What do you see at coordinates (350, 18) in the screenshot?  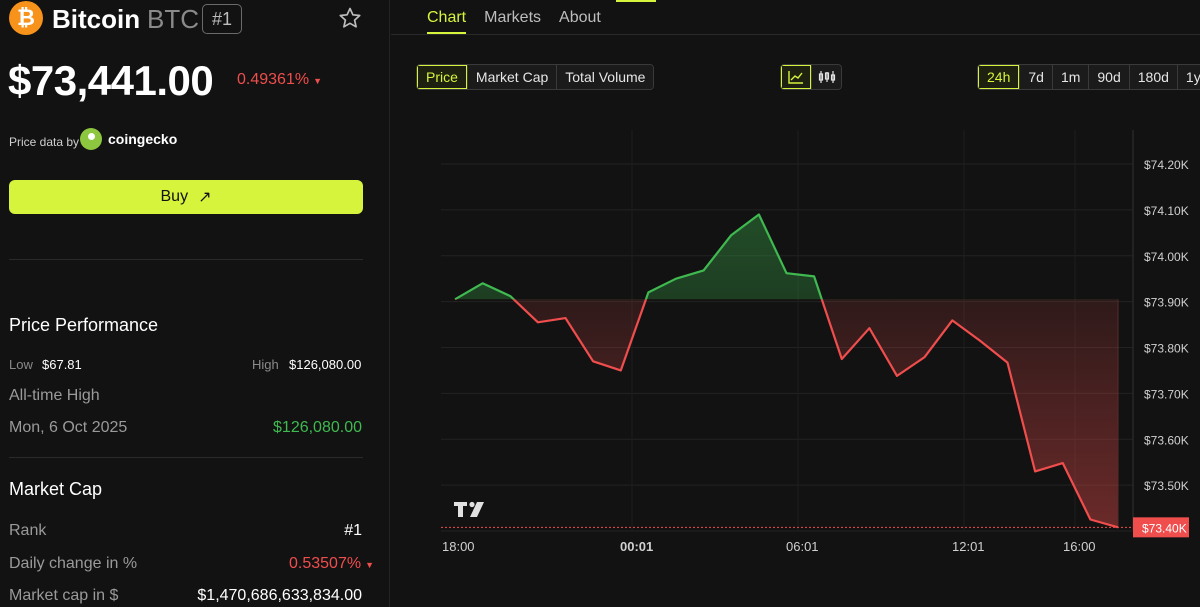 I see `star-icon` at bounding box center [350, 18].